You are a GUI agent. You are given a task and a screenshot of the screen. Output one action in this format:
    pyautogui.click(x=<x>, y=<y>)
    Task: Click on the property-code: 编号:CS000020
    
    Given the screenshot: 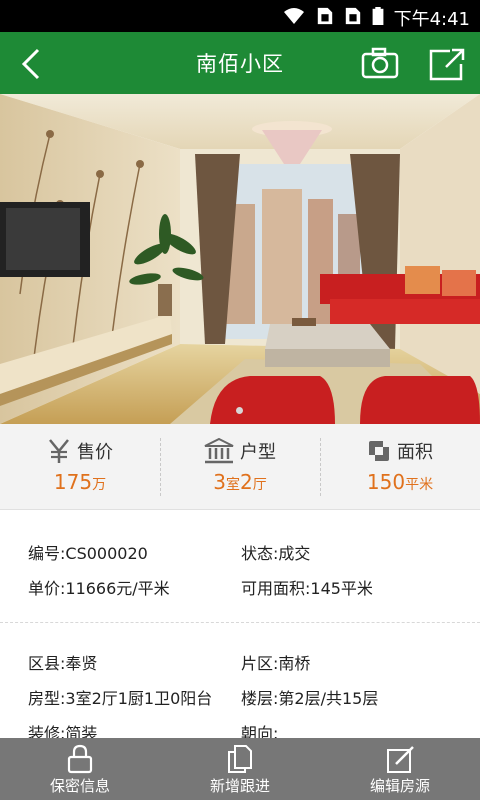 What is the action you would take?
    pyautogui.click(x=88, y=553)
    